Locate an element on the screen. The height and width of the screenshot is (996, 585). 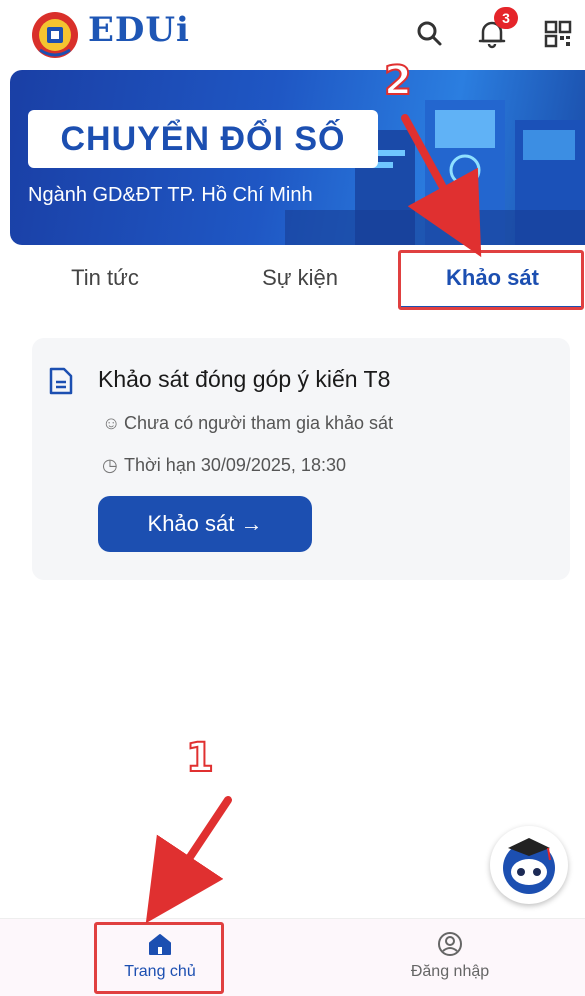
survey-deadline: ◷ Thời hạn 30/09/2025, 18:30 is located at coordinates (224, 465).